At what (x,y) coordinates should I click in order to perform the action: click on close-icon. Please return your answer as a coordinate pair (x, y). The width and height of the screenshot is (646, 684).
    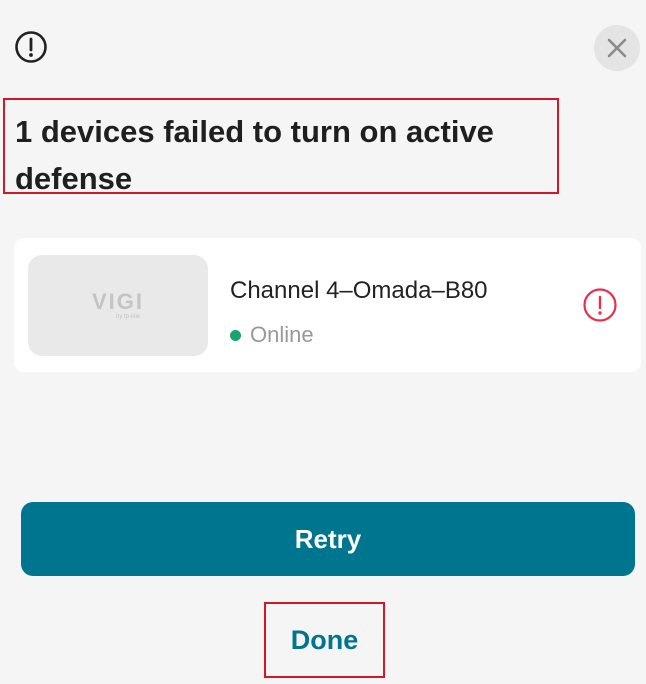
    Looking at the image, I should click on (617, 48).